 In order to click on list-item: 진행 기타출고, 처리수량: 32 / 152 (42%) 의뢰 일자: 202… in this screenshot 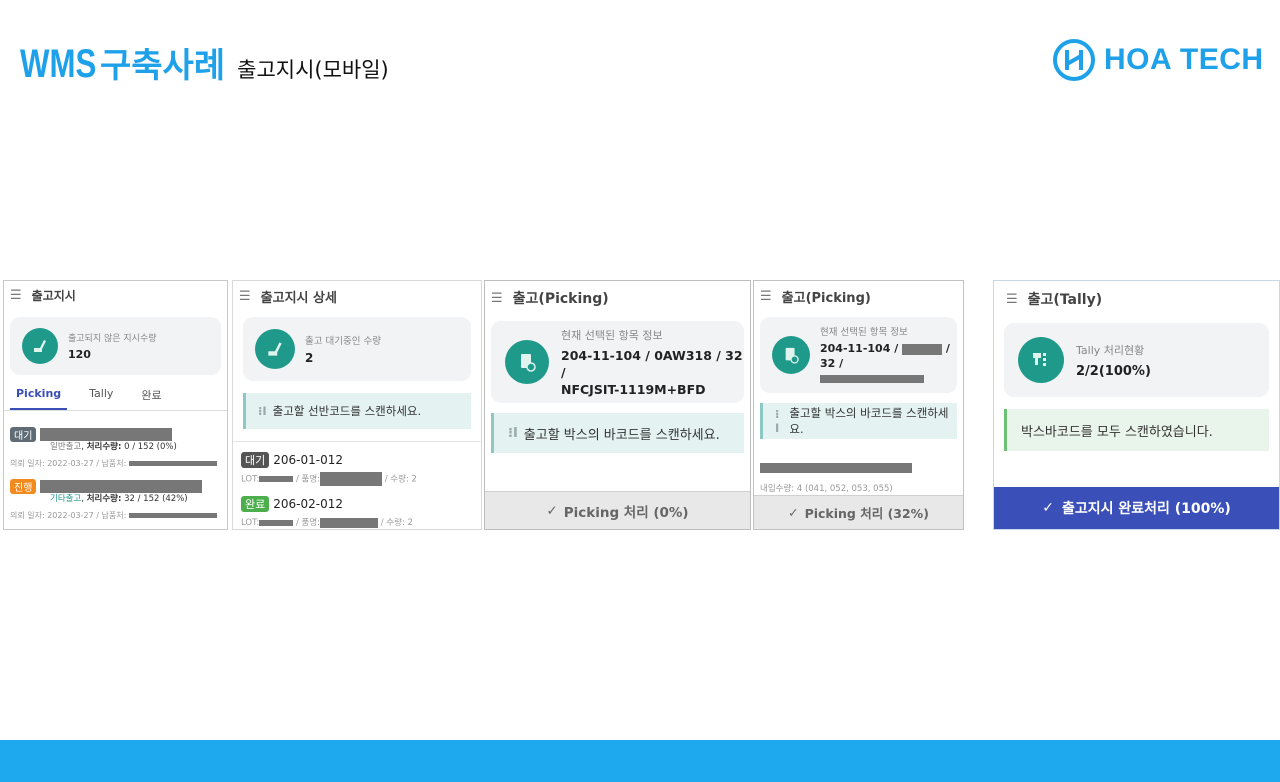, I will do `click(115, 500)`.